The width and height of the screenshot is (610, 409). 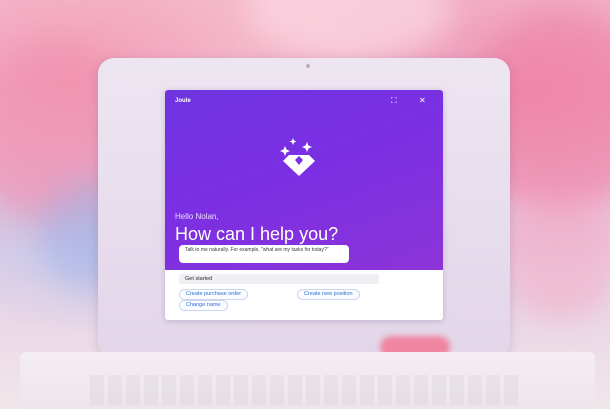 What do you see at coordinates (197, 216) in the screenshot?
I see `greeting-text: Hello Nolan,` at bounding box center [197, 216].